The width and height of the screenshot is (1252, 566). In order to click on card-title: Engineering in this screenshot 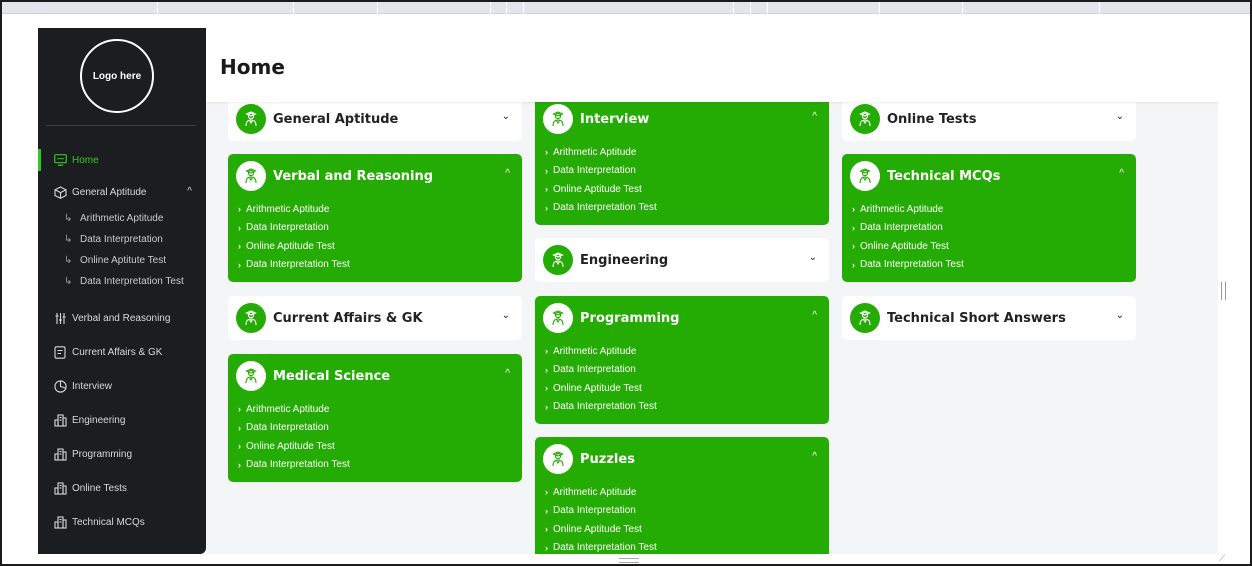, I will do `click(624, 260)`.